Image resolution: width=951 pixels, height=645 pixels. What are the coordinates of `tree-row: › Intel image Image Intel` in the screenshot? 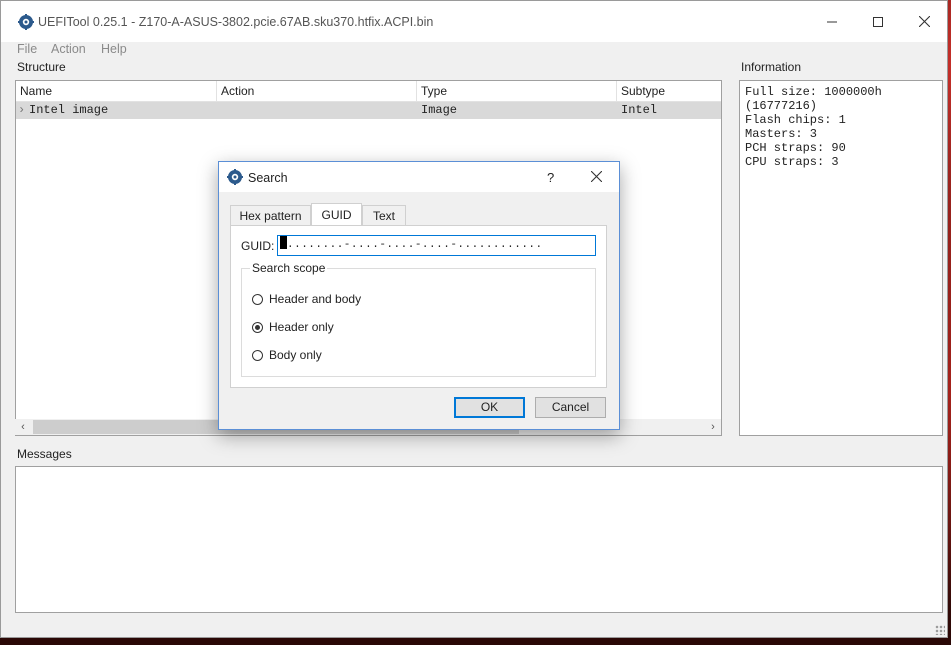 It's located at (368, 110).